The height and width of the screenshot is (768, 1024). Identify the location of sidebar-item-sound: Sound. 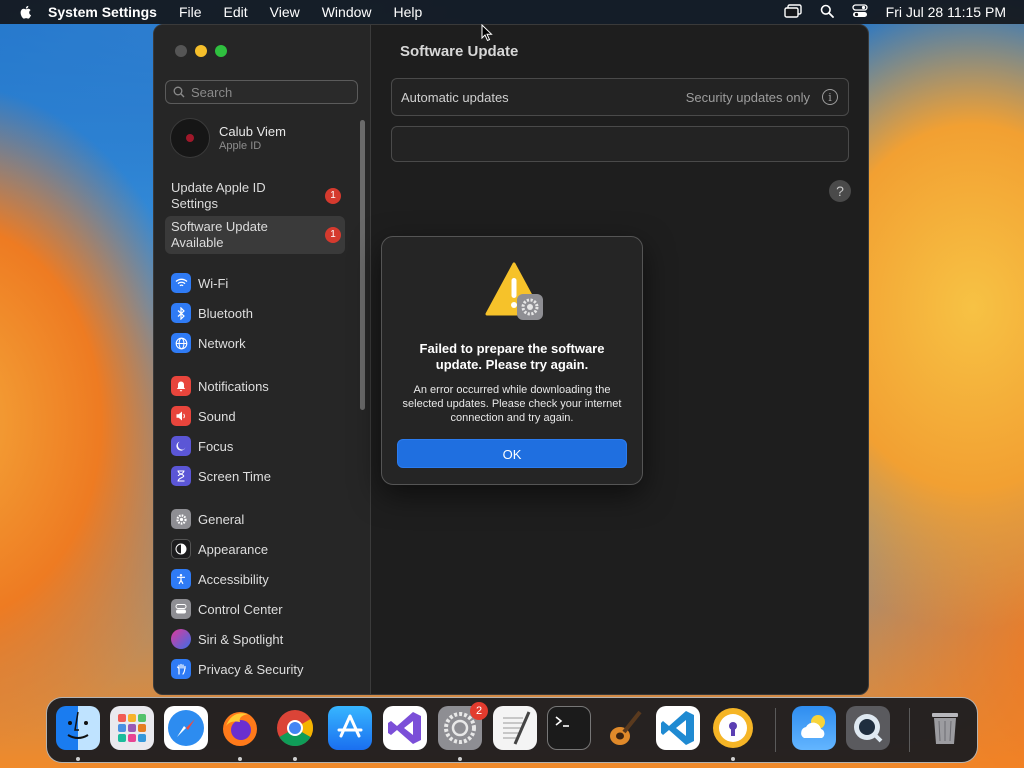
(203, 416).